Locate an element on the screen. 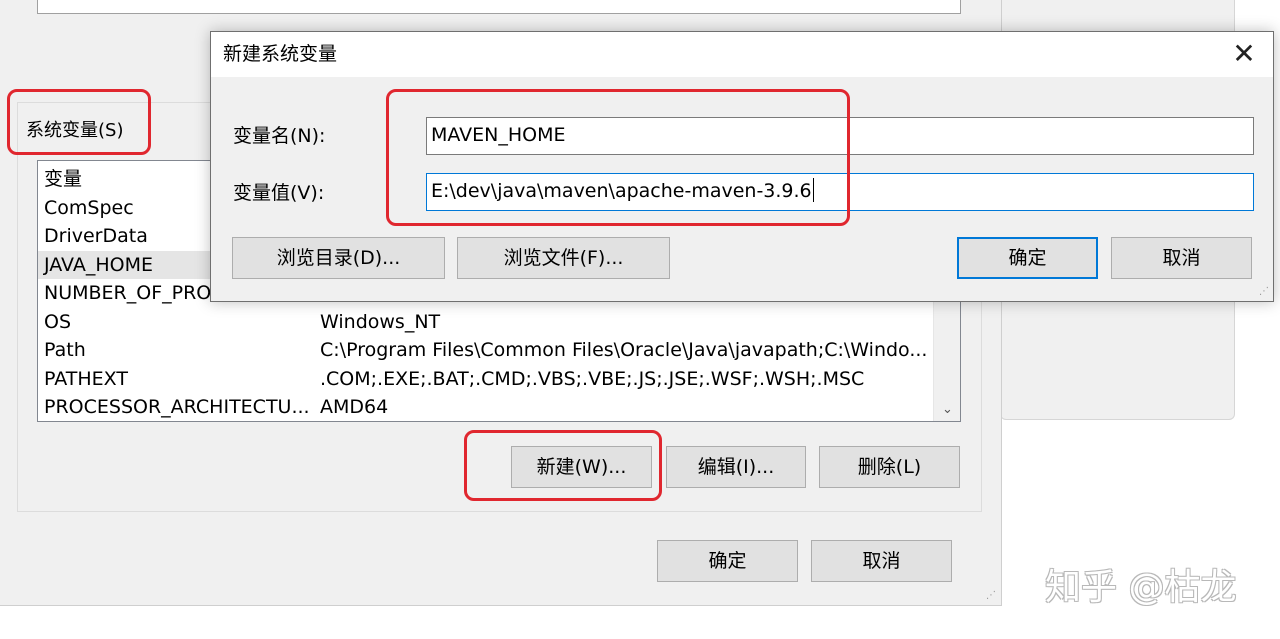 The image size is (1280, 639). variable-value: AMD64 is located at coordinates (354, 407).